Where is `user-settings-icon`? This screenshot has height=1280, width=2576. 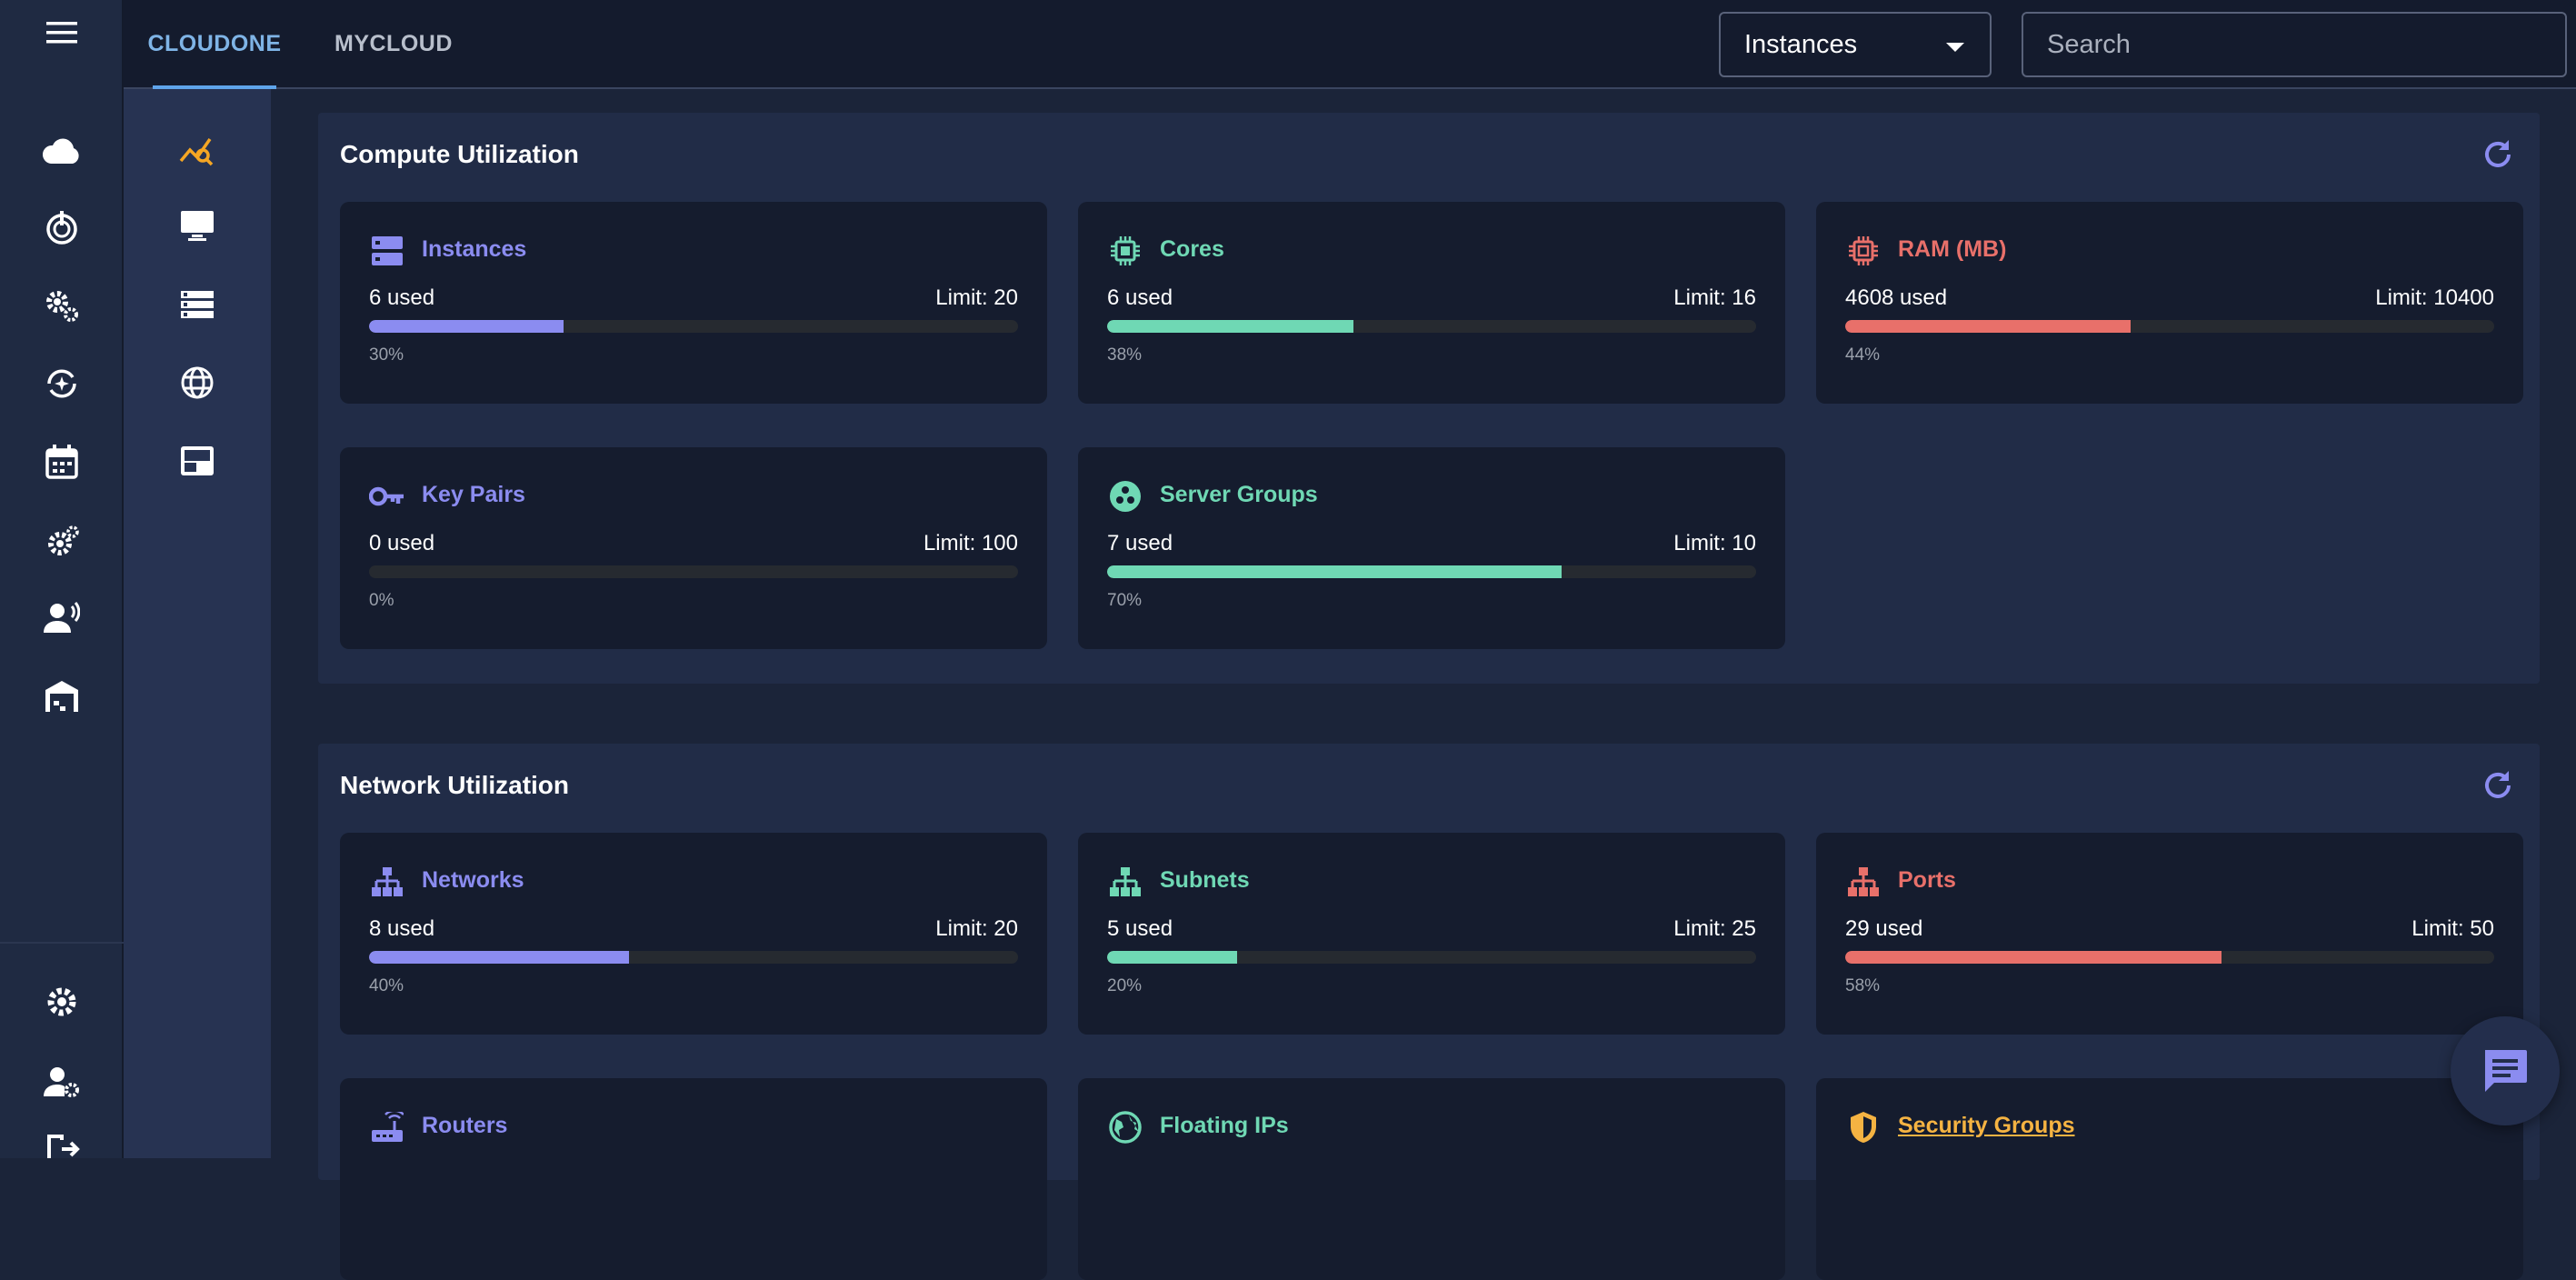 user-settings-icon is located at coordinates (62, 1081).